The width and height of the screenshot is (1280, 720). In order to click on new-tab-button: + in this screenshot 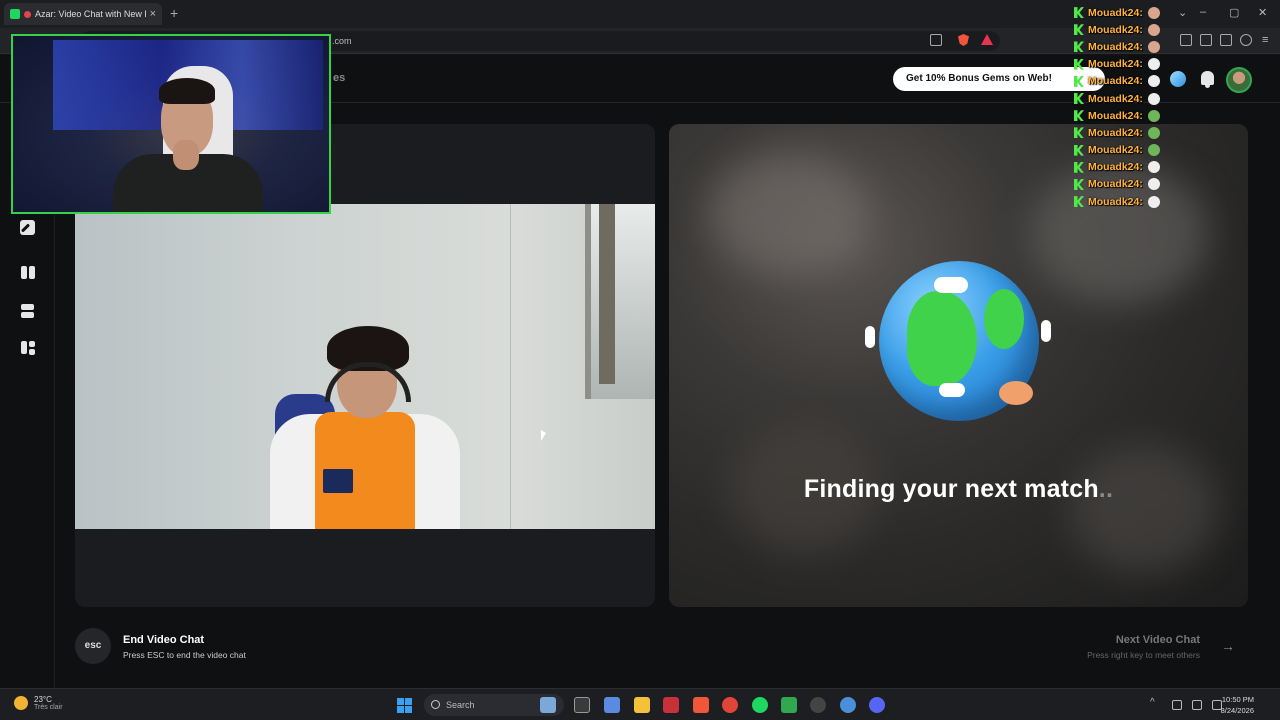, I will do `click(174, 13)`.